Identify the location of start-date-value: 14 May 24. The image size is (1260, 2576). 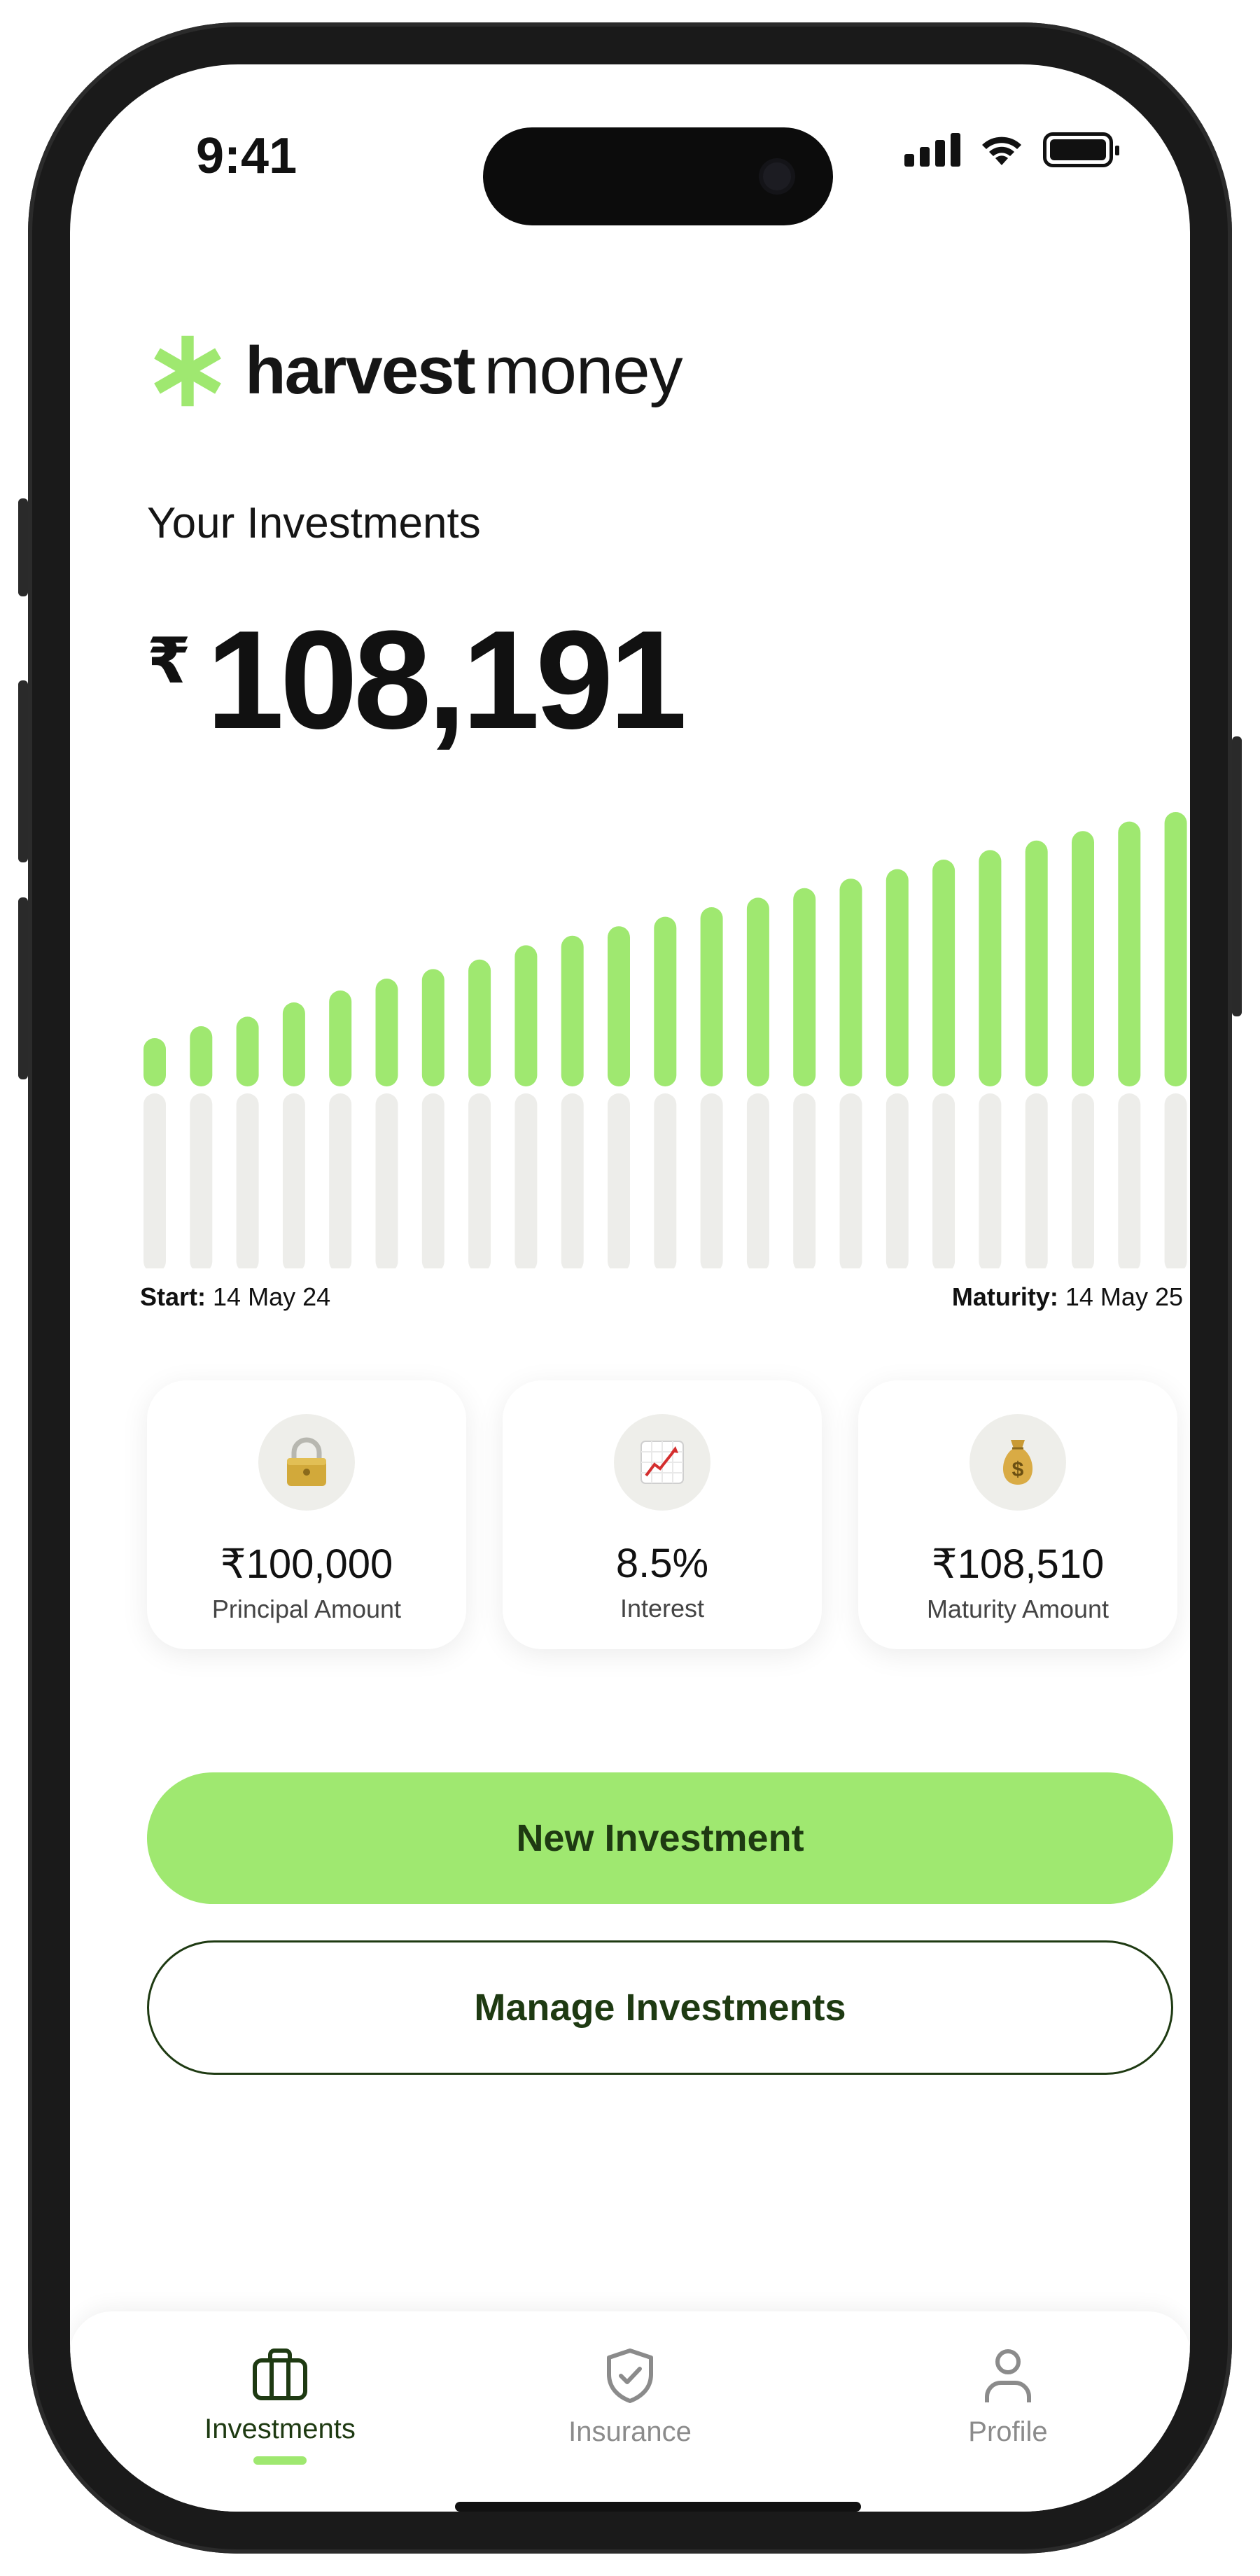
(272, 1296).